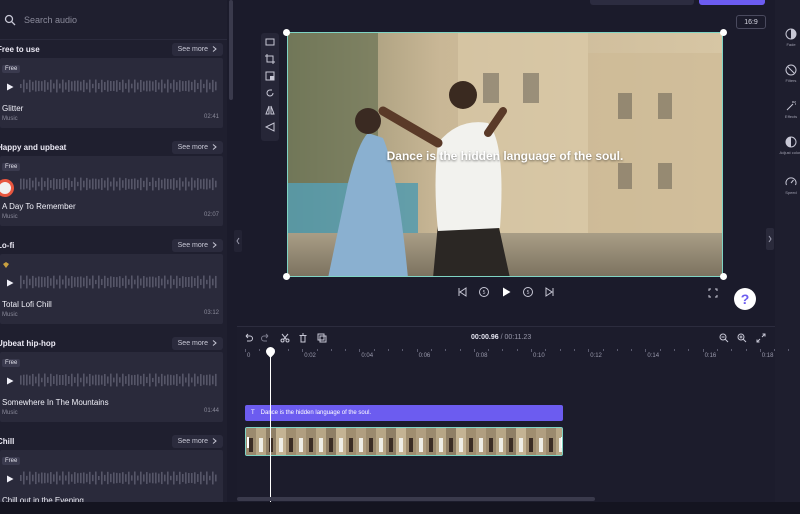  I want to click on audio-track-card: Total Lofi Chill Music 03:12, so click(111, 289).